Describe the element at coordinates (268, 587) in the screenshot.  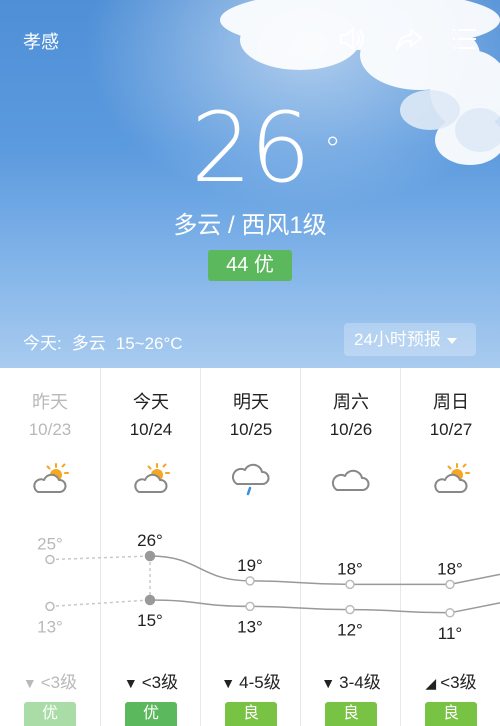
I see `temperature-chart: 25° 13° 26° 15° 19° 13° 18° 12° 18° 11°` at that location.